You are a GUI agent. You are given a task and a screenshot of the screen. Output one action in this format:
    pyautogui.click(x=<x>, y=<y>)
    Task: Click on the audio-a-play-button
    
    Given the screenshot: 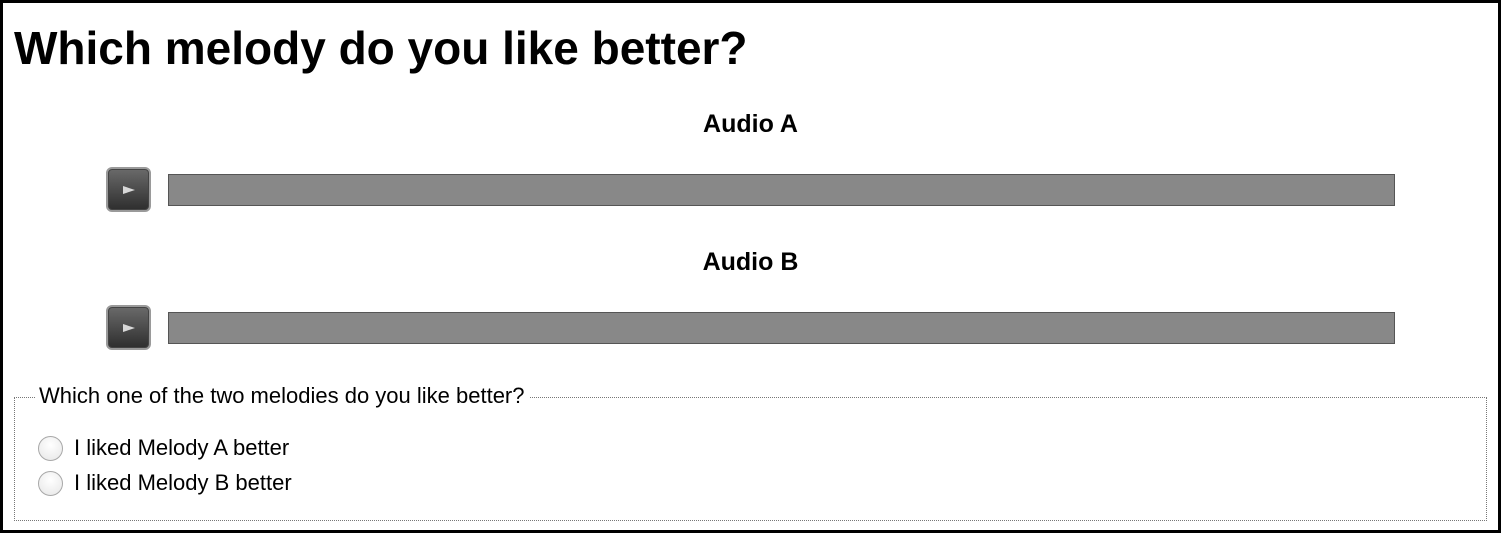 What is the action you would take?
    pyautogui.click(x=128, y=189)
    